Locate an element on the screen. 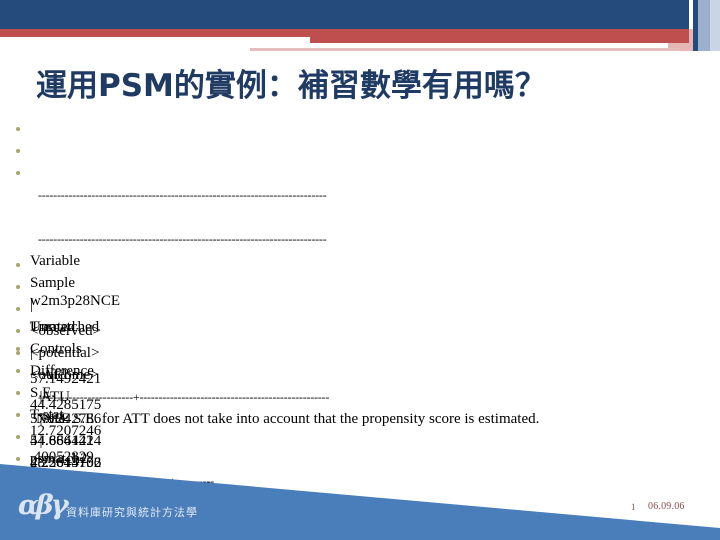 This screenshot has height=540, width=720. org-name: 資料庫研究與統計方法學 is located at coordinates (132, 512).